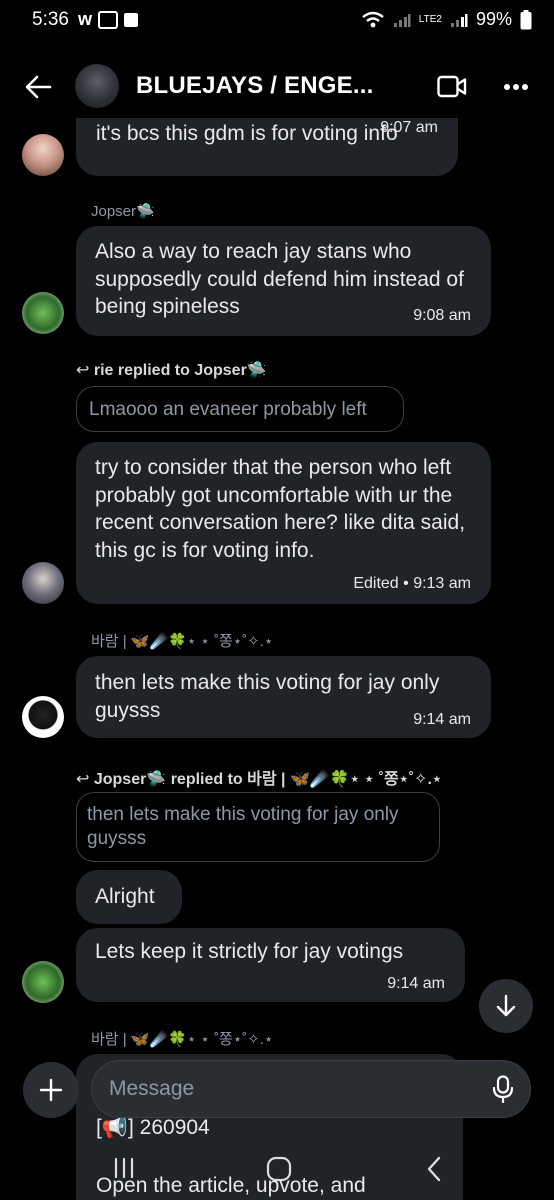 This screenshot has width=554, height=1200. Describe the element at coordinates (412, 583) in the screenshot. I see `message-time: Edited • 9:13 am` at that location.